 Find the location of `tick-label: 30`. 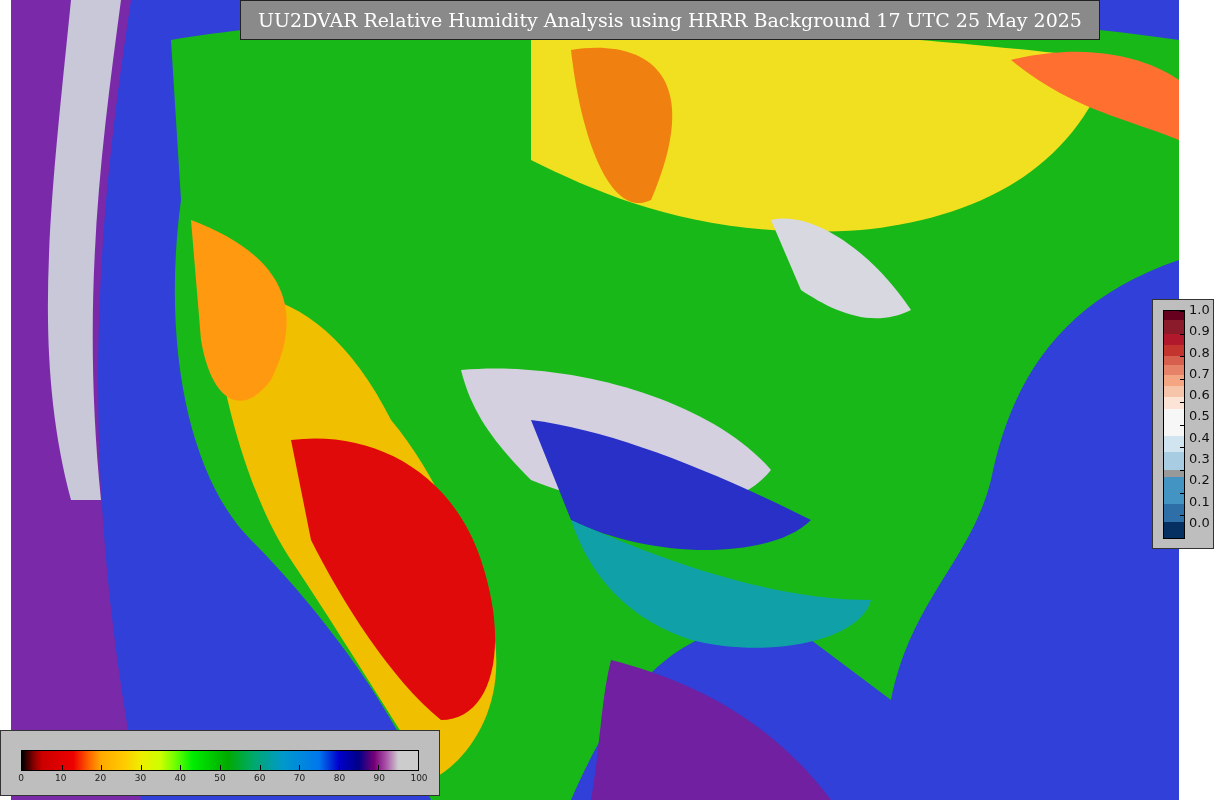

tick-label: 30 is located at coordinates (140, 778).